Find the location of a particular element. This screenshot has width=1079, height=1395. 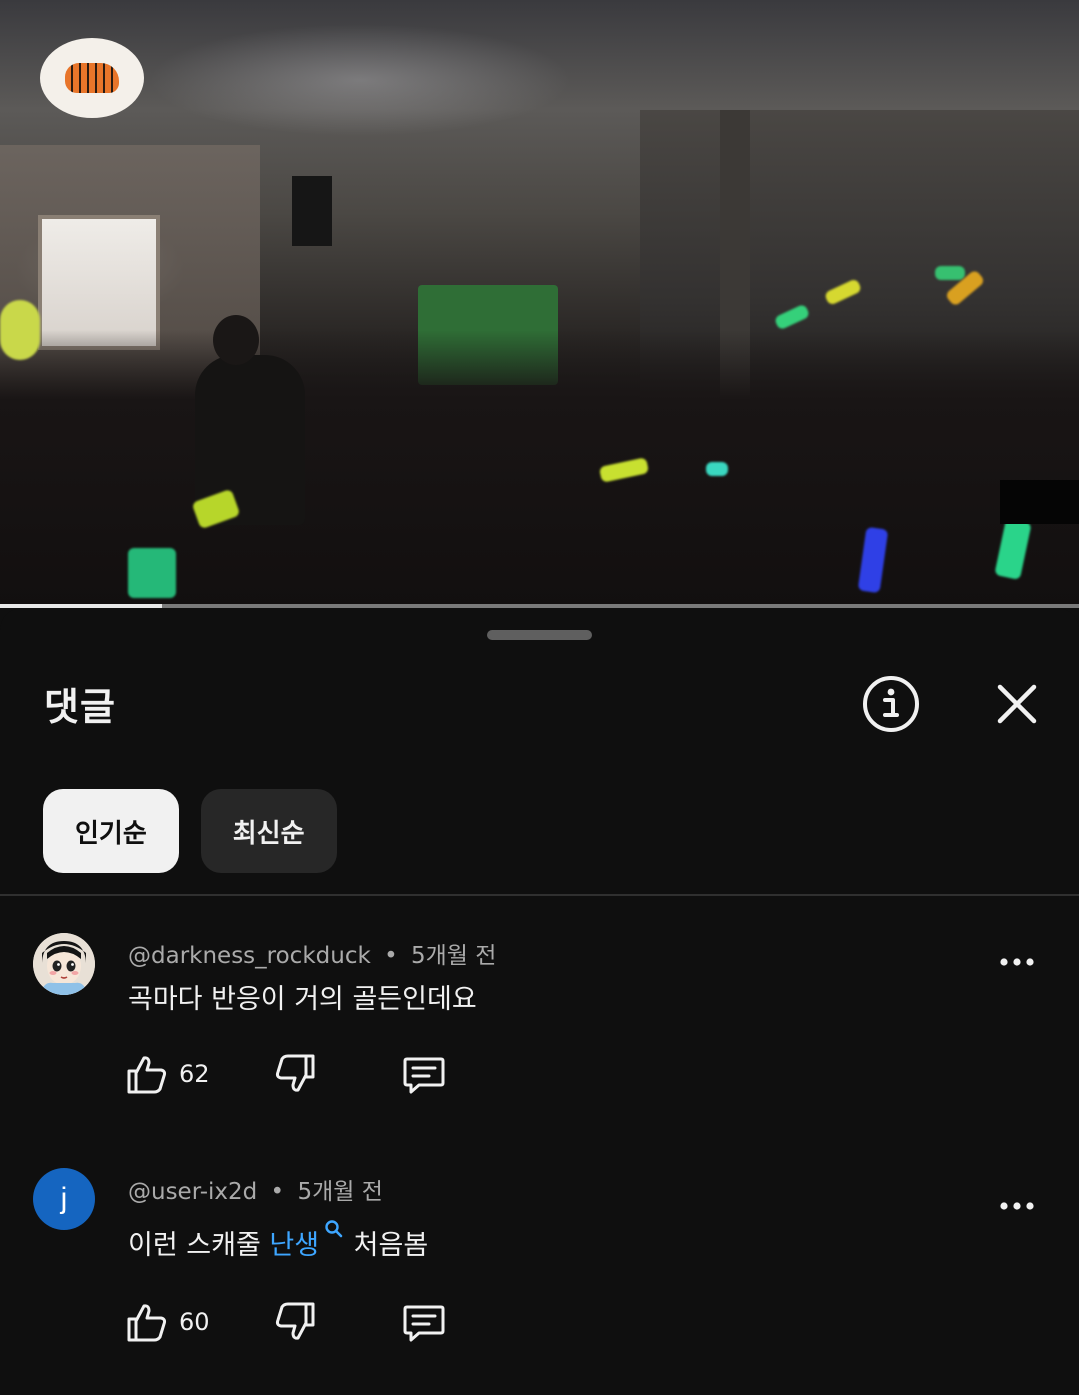

cartoon-girl-avatar is located at coordinates (64, 964).